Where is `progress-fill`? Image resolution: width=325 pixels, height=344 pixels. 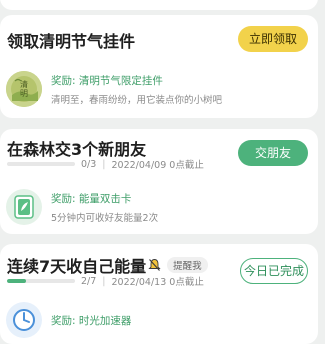 progress-fill is located at coordinates (17, 281).